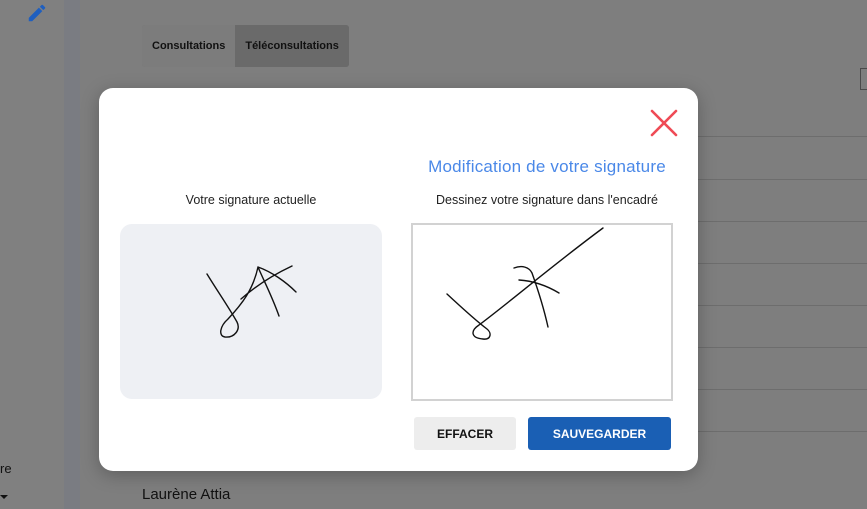 This screenshot has width=867, height=509. I want to click on signature-drawing-canvas, so click(542, 312).